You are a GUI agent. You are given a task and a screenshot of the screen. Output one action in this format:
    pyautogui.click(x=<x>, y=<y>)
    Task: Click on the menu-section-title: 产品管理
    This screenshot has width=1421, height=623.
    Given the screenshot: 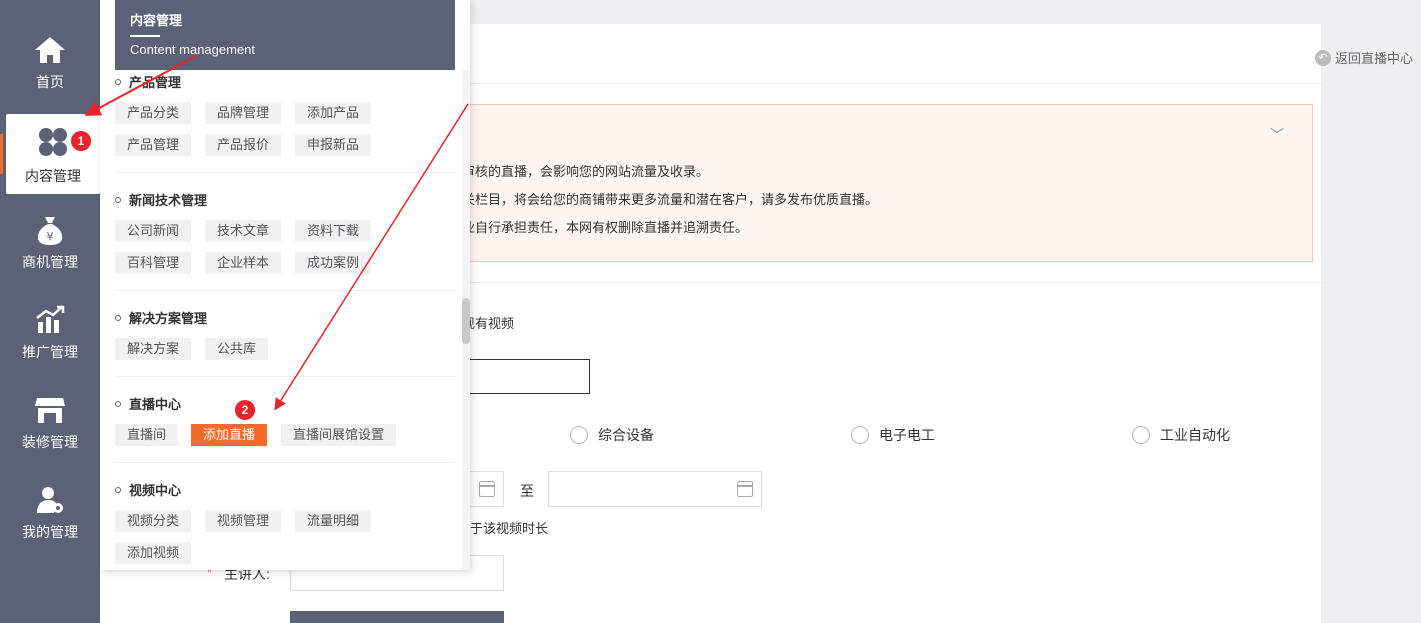 What is the action you would take?
    pyautogui.click(x=148, y=81)
    